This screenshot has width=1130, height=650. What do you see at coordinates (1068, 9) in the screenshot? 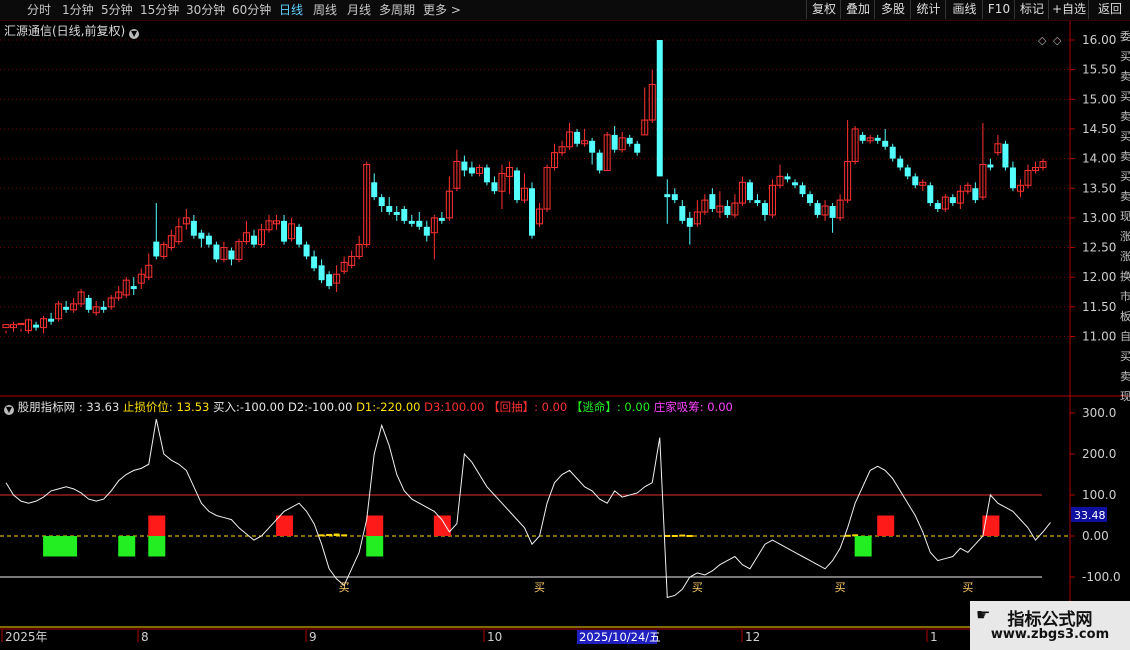
I see `toolbar-button-7: +自选` at bounding box center [1068, 9].